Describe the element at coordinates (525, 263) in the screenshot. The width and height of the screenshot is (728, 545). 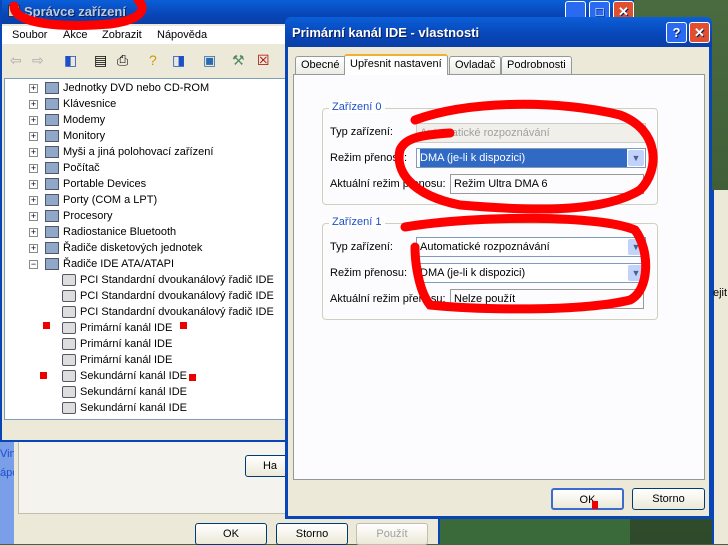
I see `annotation-device1-circle` at that location.